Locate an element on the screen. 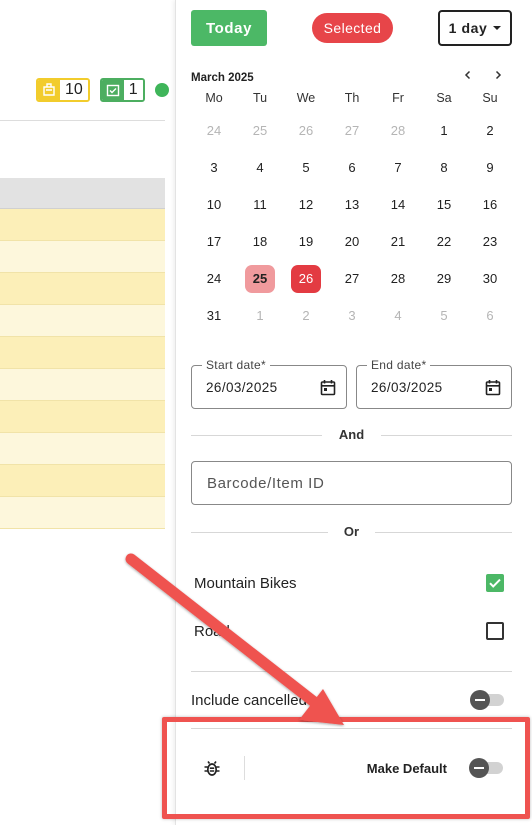 The height and width of the screenshot is (825, 532). end-date-value: 26/03/2025 is located at coordinates (407, 387).